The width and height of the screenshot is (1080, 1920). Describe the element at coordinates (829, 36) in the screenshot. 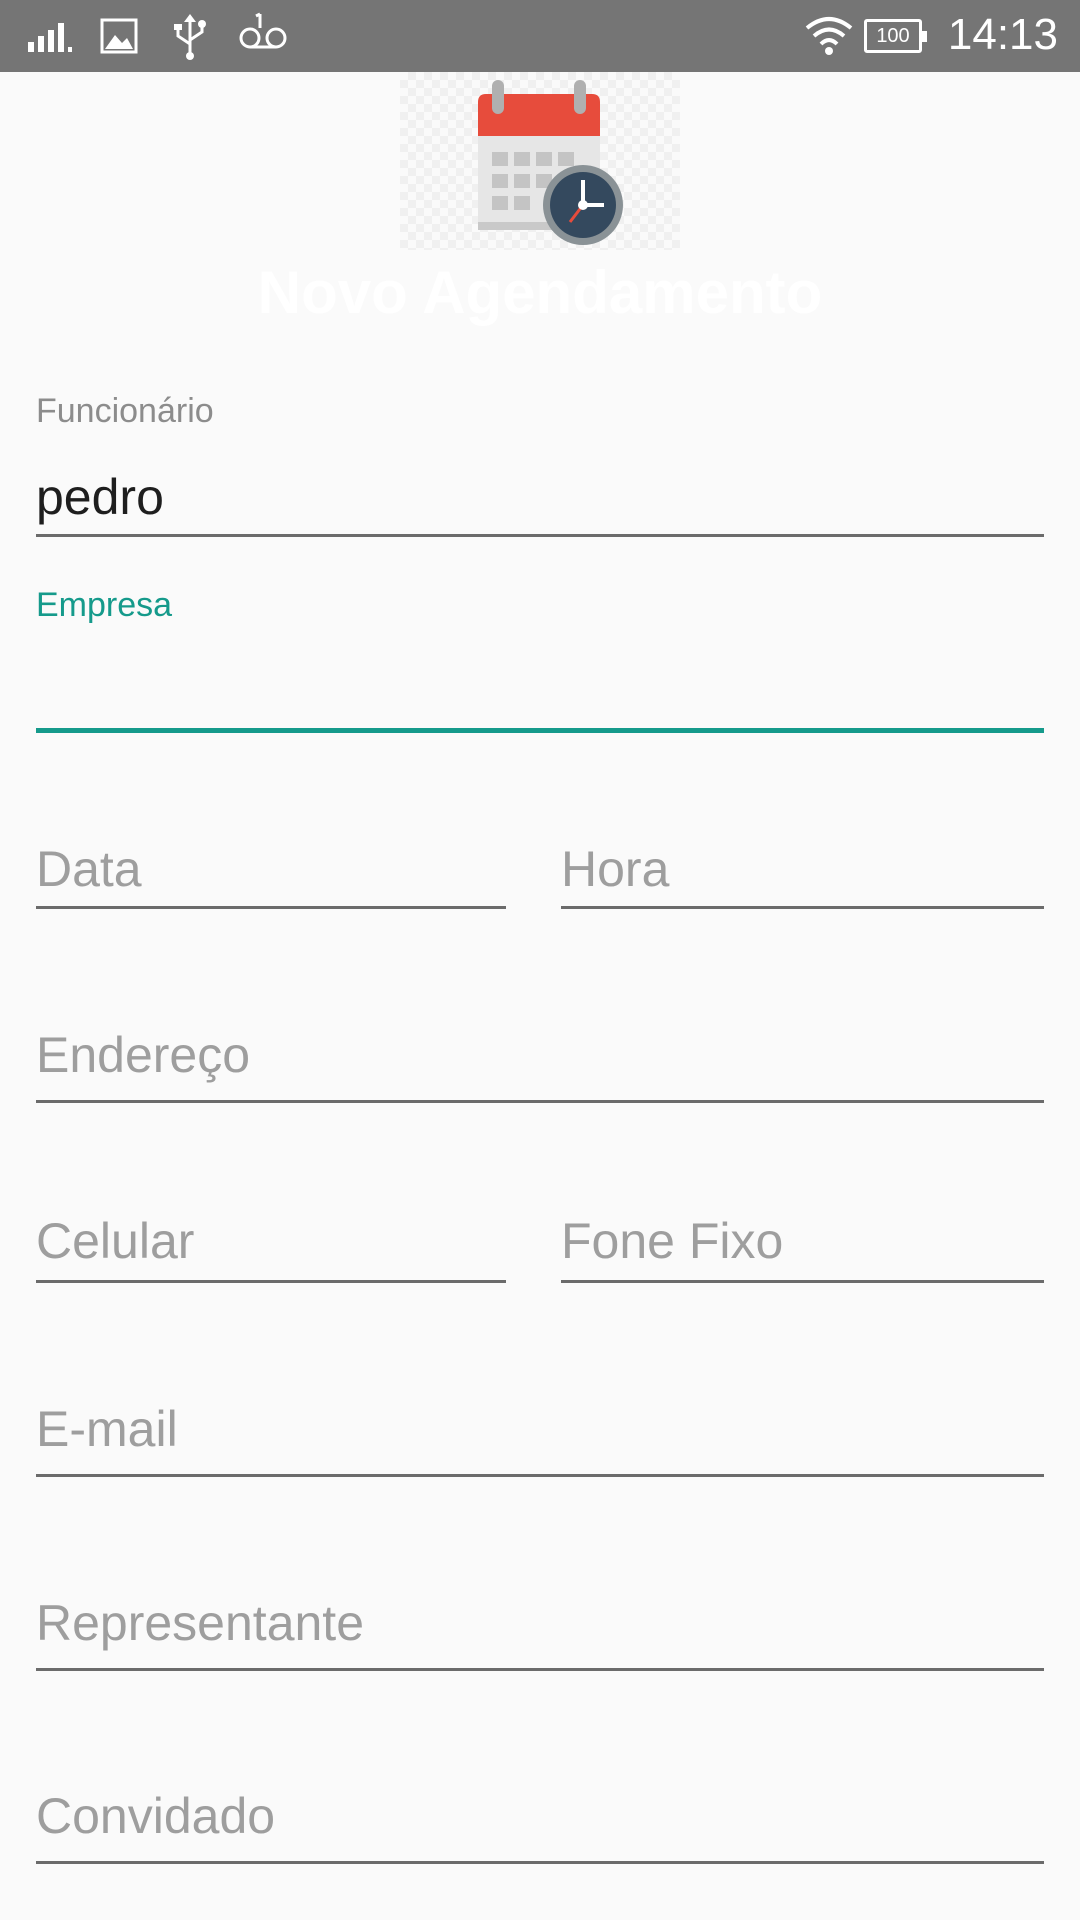

I see `wifi-icon` at that location.